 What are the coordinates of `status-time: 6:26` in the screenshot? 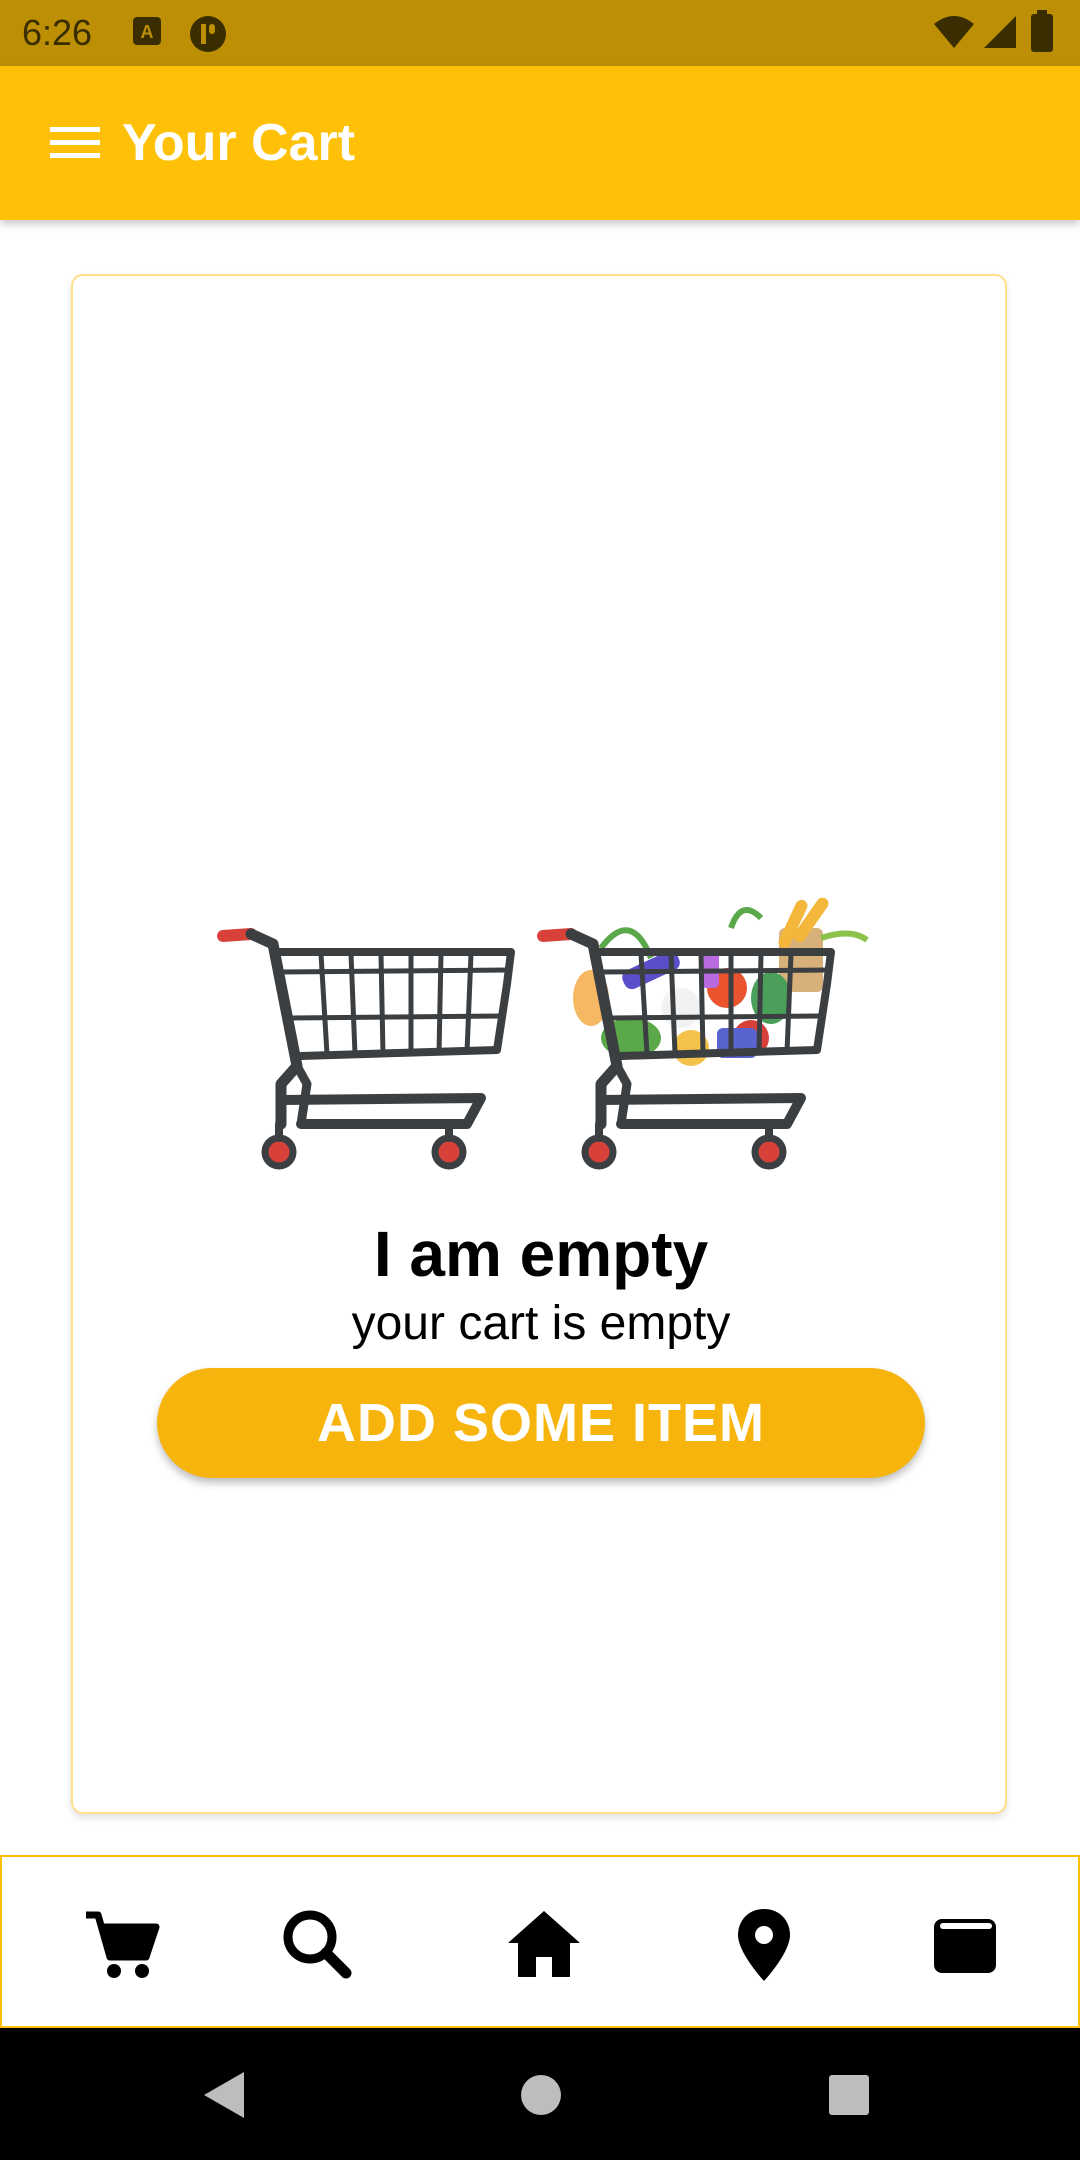 It's located at (57, 32).